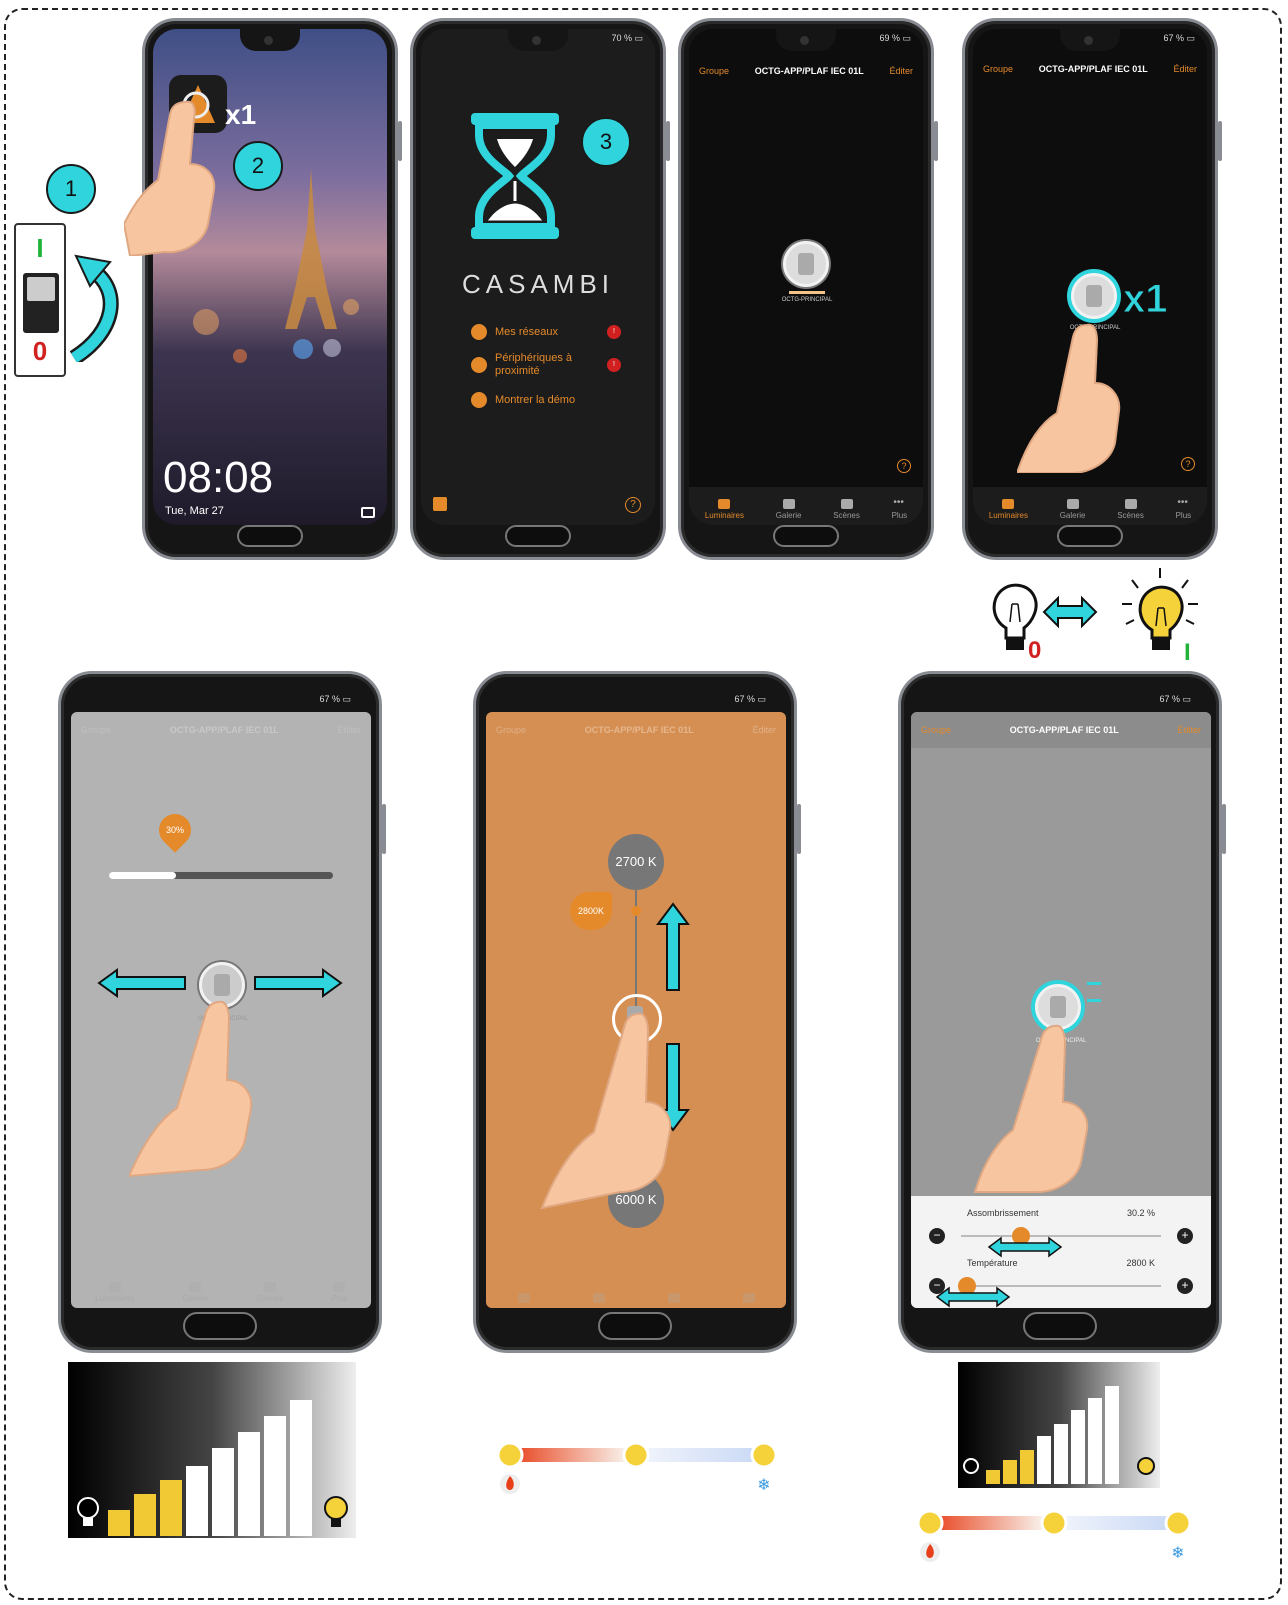 This screenshot has height=1605, width=1288. I want to click on tab-plus, so click(748, 1298).